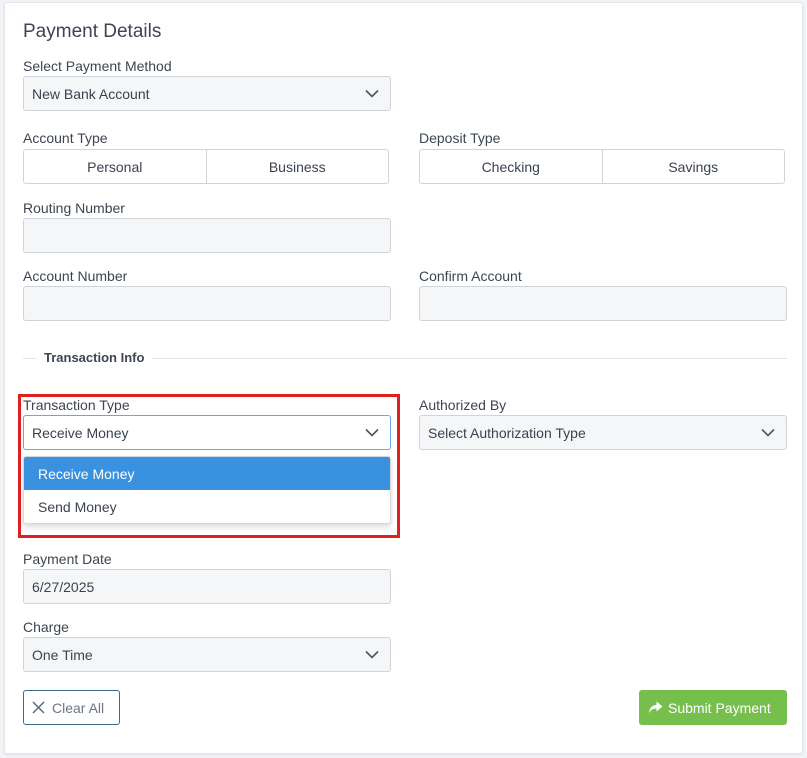  Describe the element at coordinates (74, 208) in the screenshot. I see `routing-number-label: Routing Number` at that location.